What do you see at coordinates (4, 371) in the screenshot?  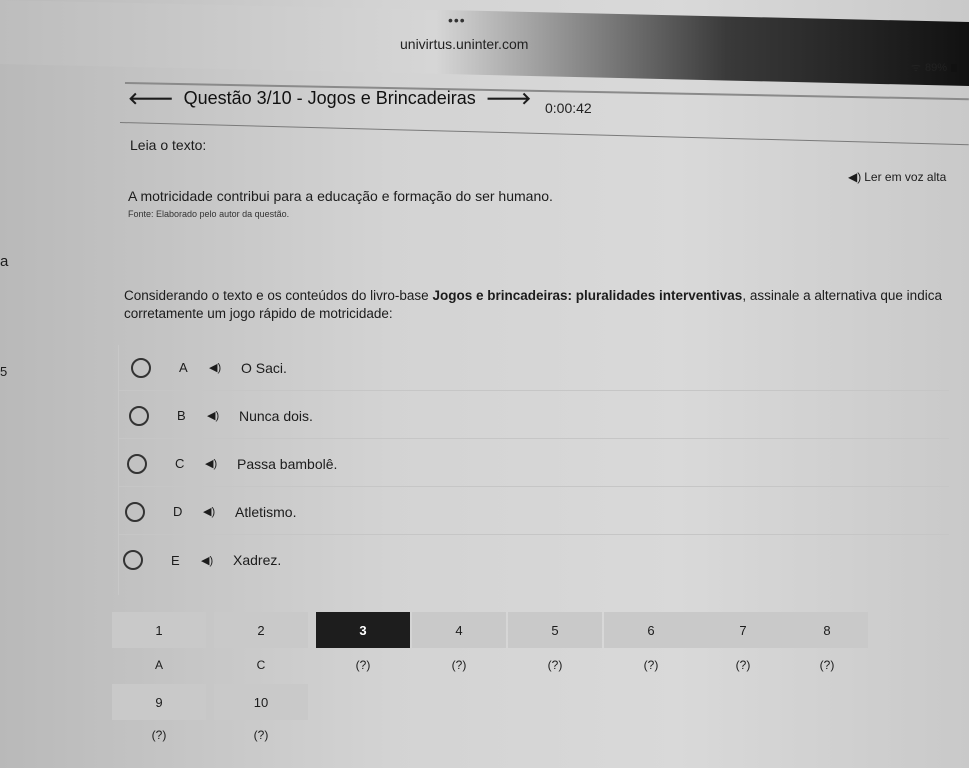 I see `cut-off-text: 5` at bounding box center [4, 371].